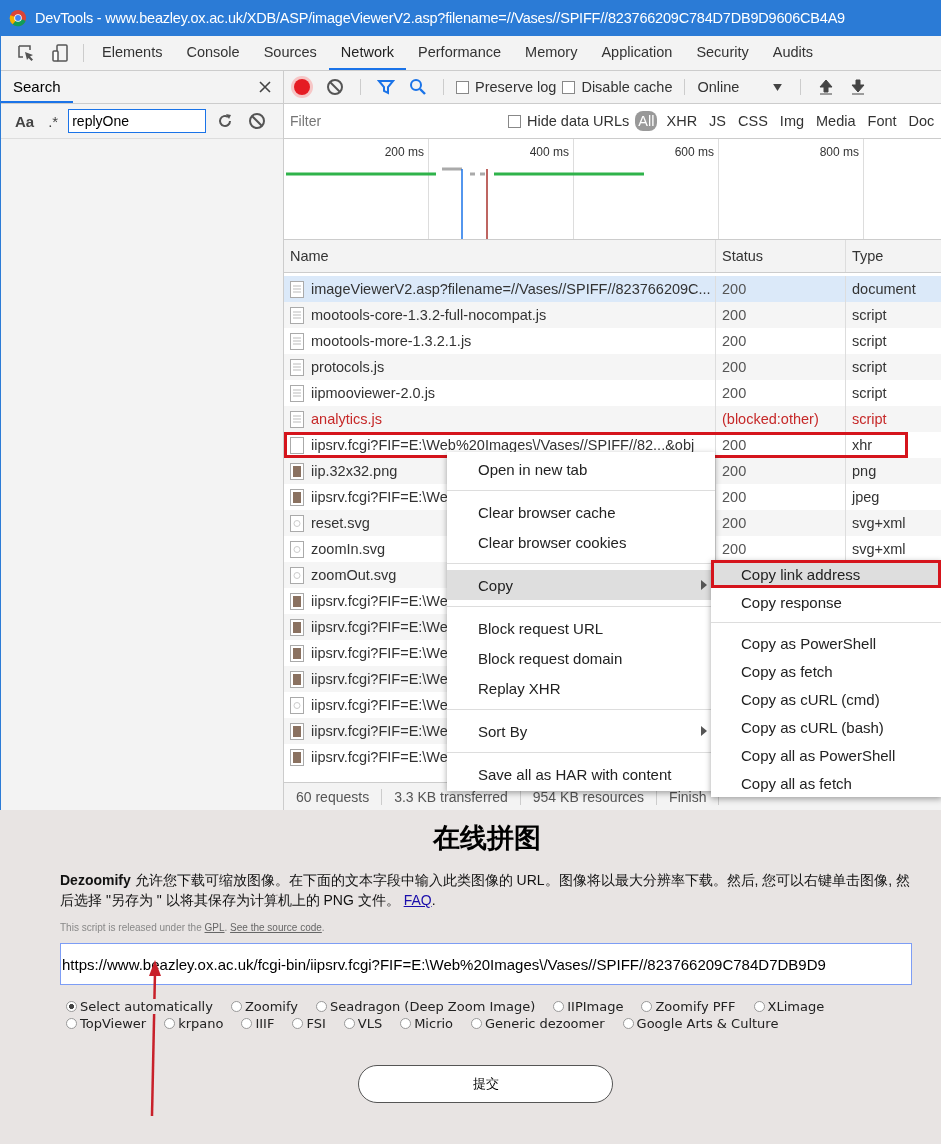  Describe the element at coordinates (440, 18) in the screenshot. I see `window-title: DevTools - www.beazley.ox.ac.uk/XDB/ASP/imageViewerV2.asp?filename=//Vases//SPIFF//823766209C784D7DB9D9606CB4A9` at that location.